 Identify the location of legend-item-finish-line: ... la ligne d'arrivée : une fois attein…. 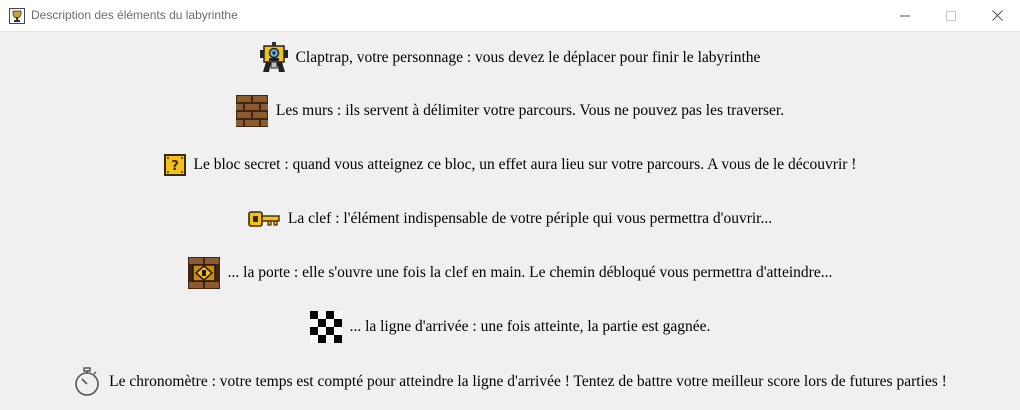
(510, 327).